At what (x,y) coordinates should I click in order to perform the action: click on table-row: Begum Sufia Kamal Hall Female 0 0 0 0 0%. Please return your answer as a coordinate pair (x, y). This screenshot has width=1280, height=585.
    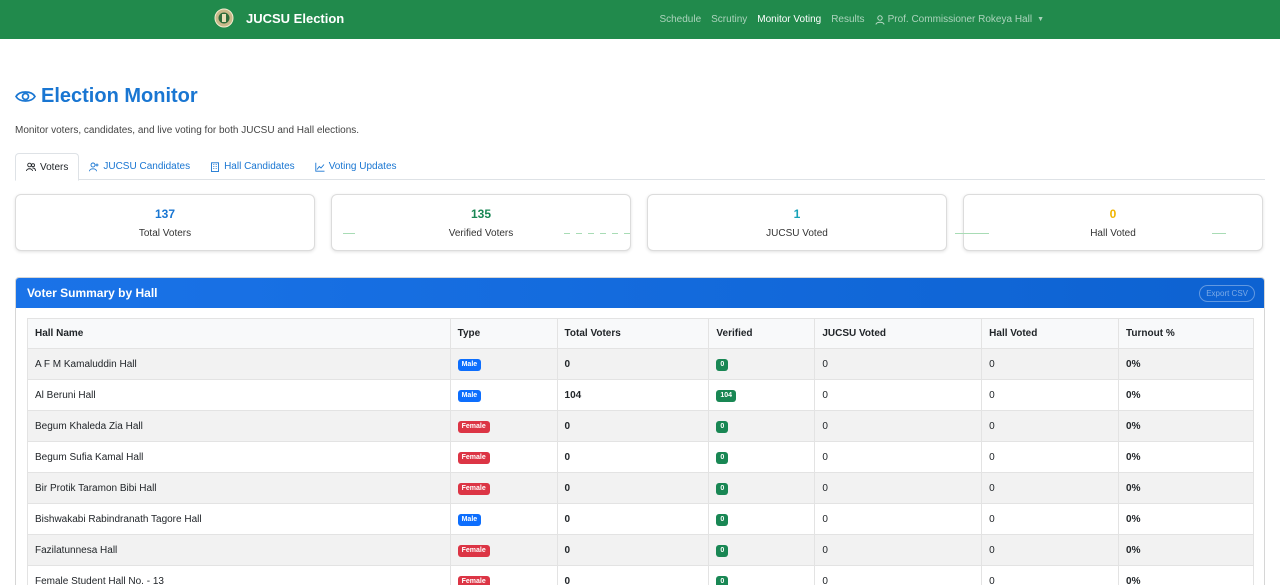
    Looking at the image, I should click on (640, 457).